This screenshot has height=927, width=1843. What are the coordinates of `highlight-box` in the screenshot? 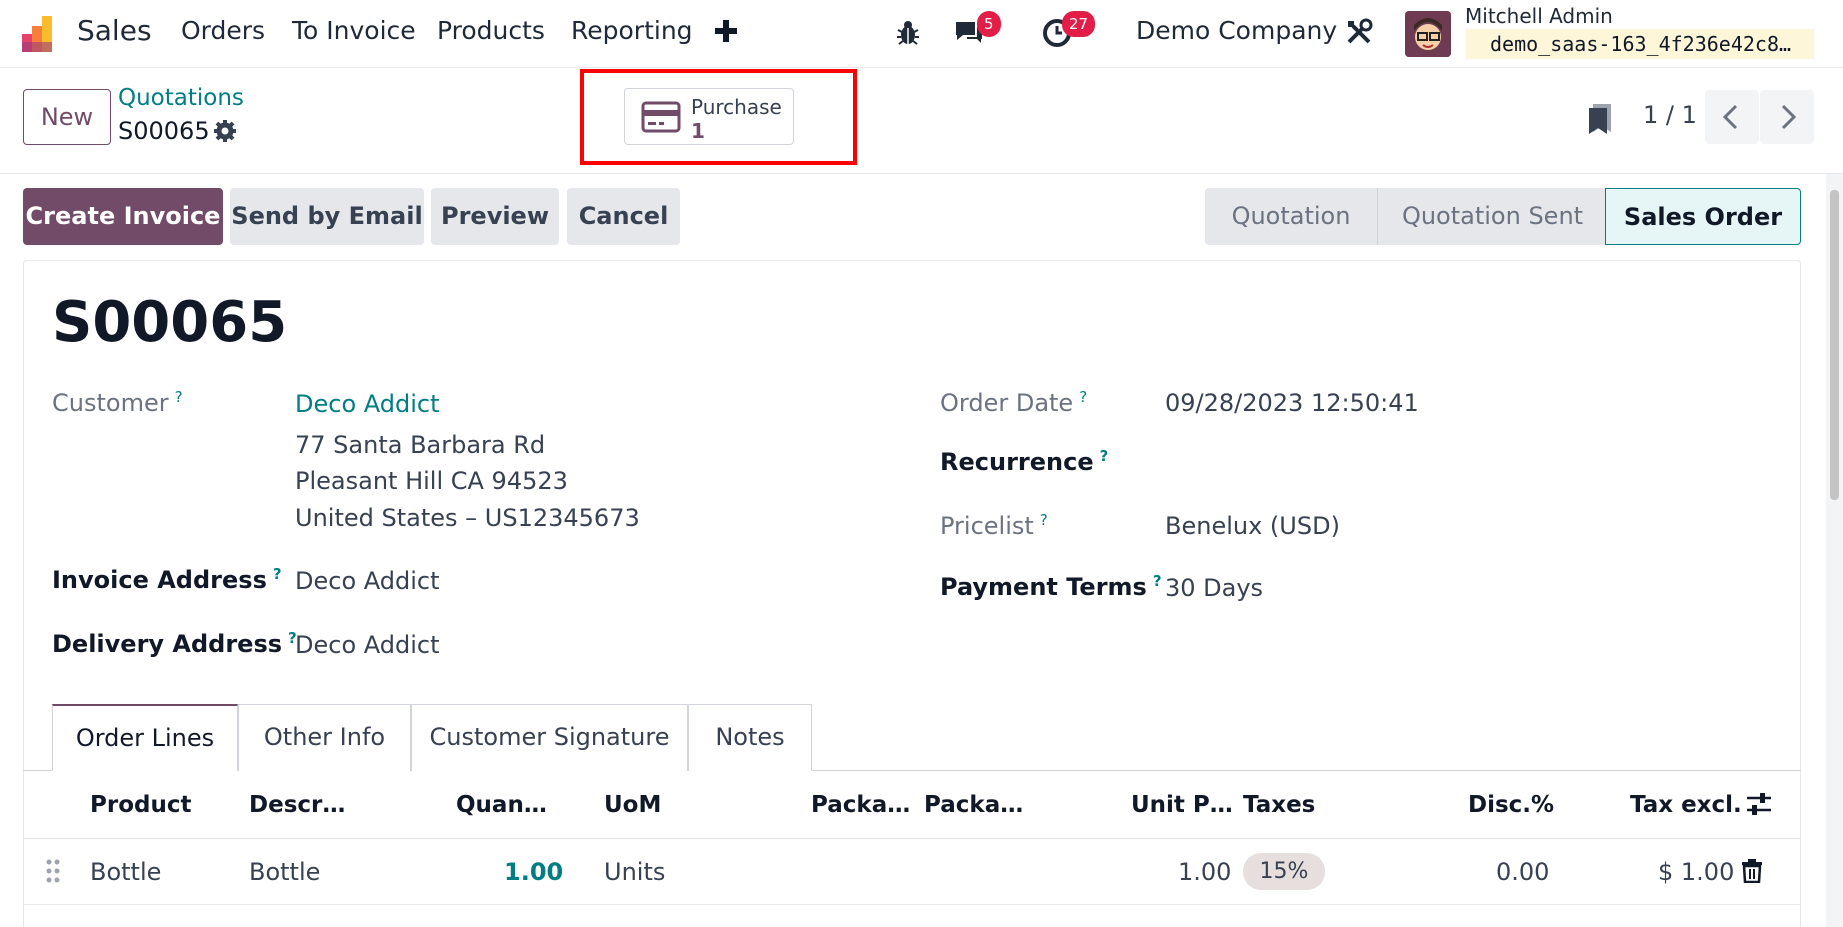 It's located at (718, 117).